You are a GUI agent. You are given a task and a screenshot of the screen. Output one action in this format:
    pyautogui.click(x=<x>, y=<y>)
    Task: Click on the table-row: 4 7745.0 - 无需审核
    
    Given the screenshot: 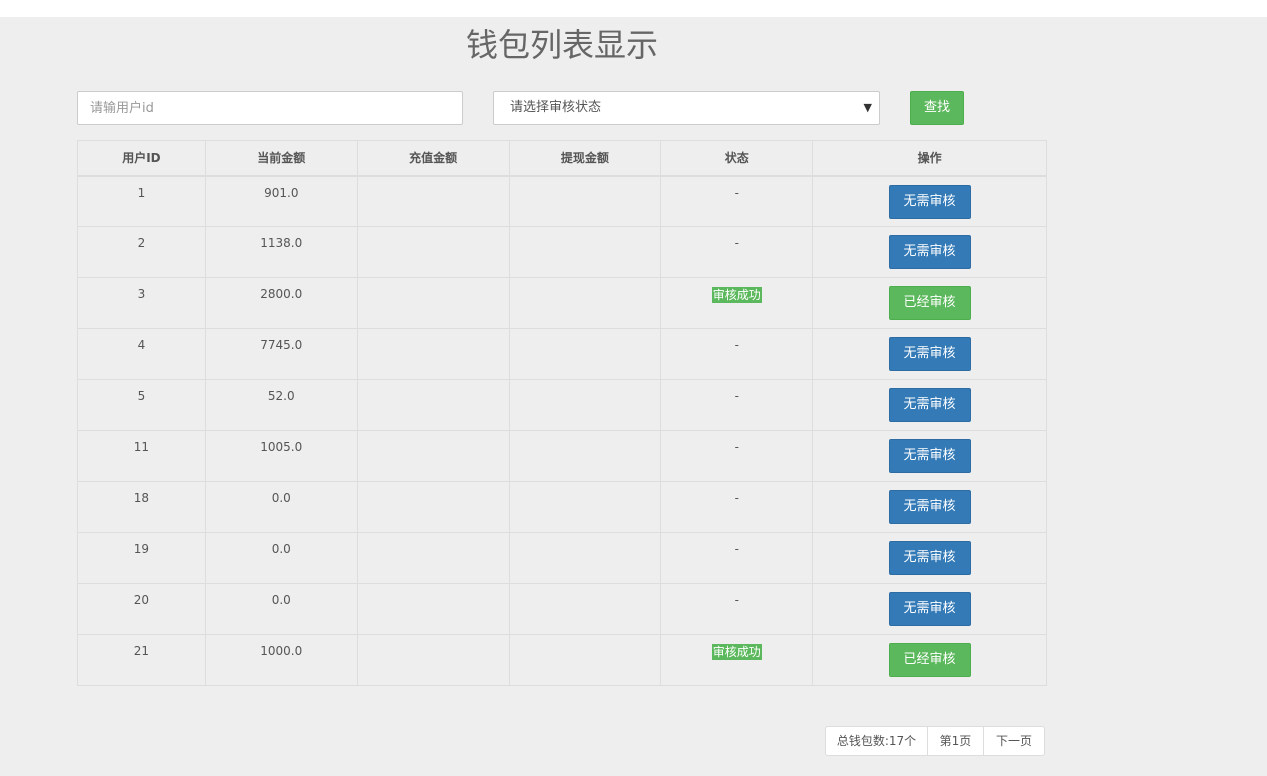 What is the action you would take?
    pyautogui.click(x=562, y=354)
    